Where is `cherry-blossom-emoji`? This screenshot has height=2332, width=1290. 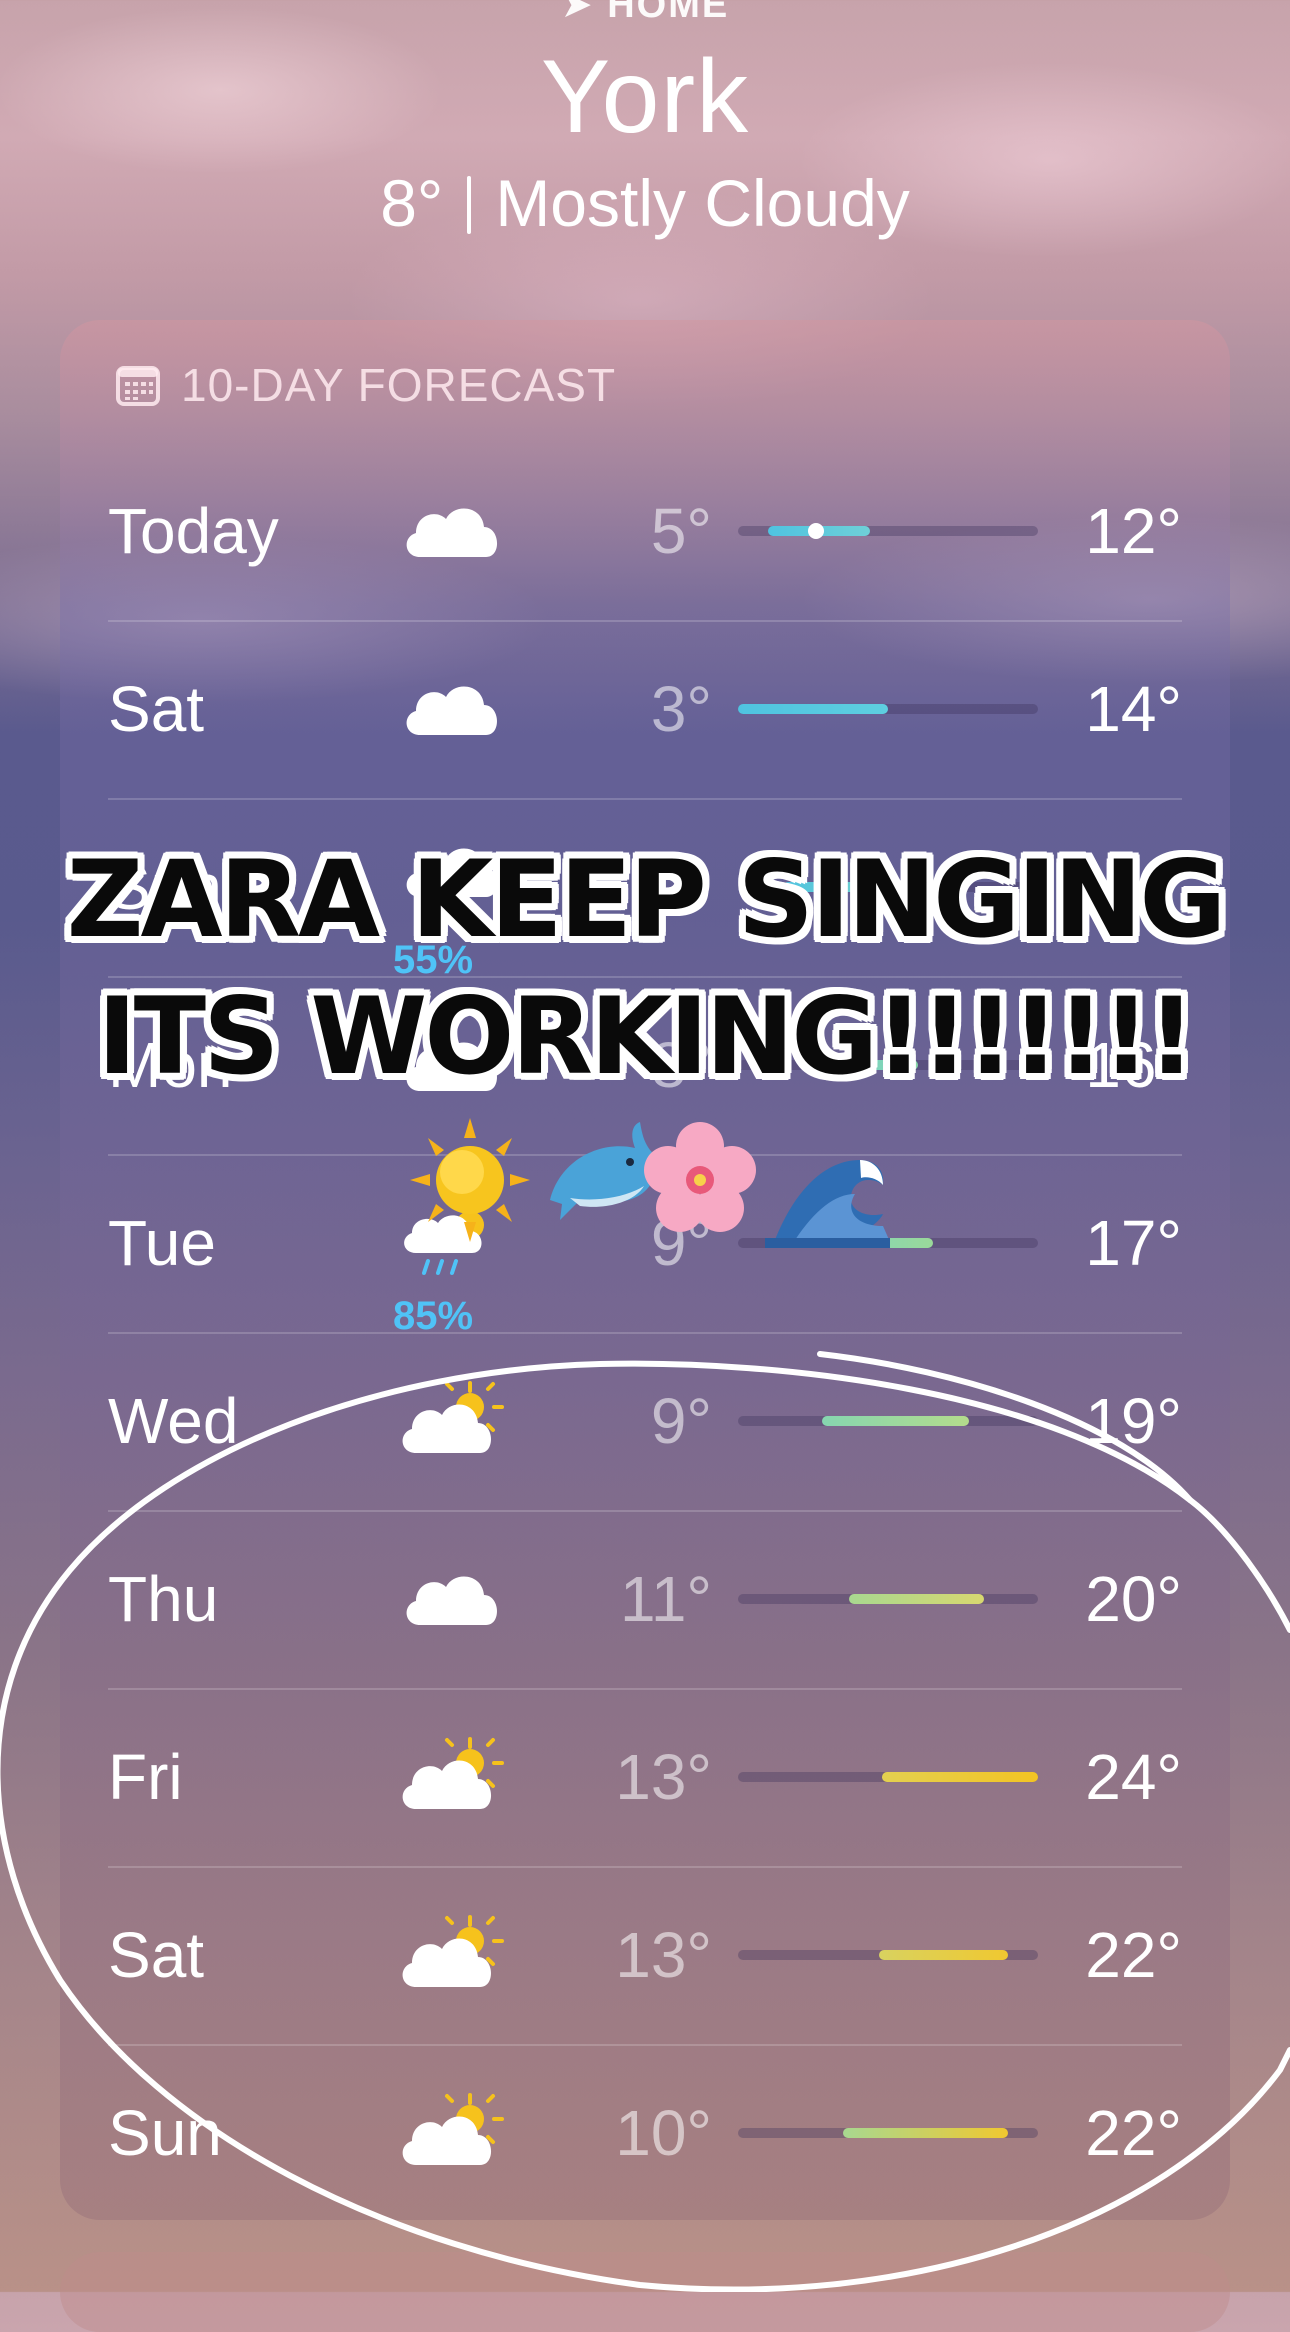
cherry-blossom-emoji is located at coordinates (700, 1177).